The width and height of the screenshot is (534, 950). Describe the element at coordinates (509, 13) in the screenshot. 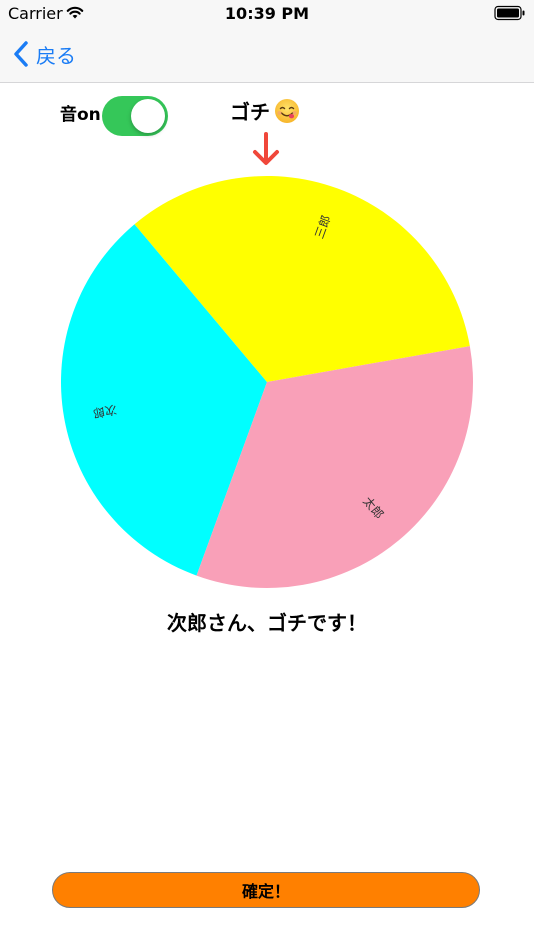

I see `battery-icon` at that location.